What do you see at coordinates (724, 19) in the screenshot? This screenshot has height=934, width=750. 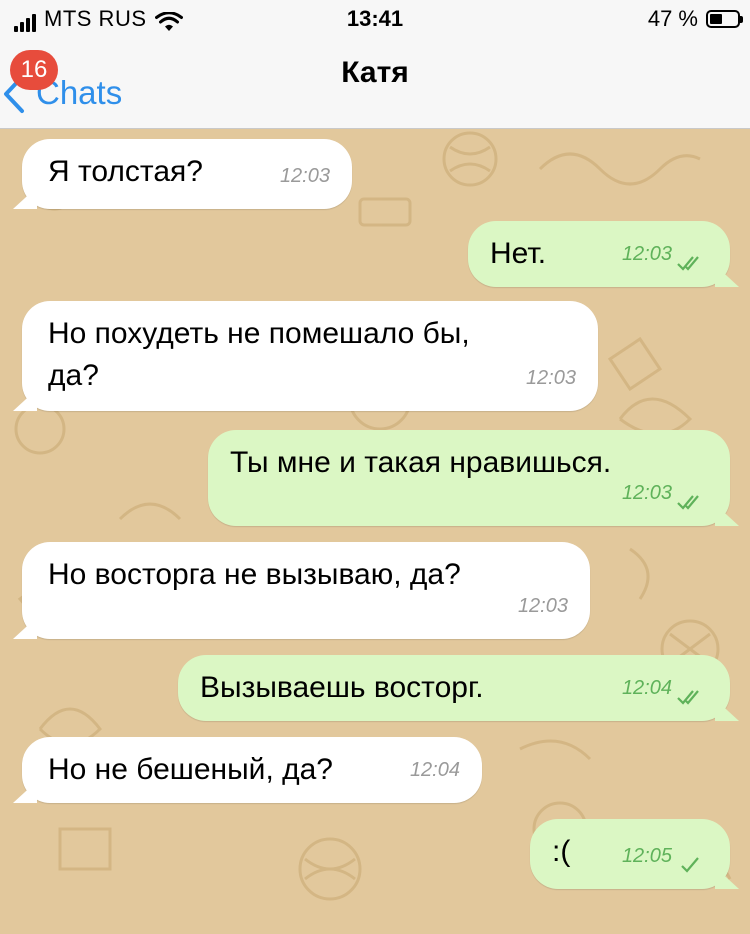 I see `battery-icon` at bounding box center [724, 19].